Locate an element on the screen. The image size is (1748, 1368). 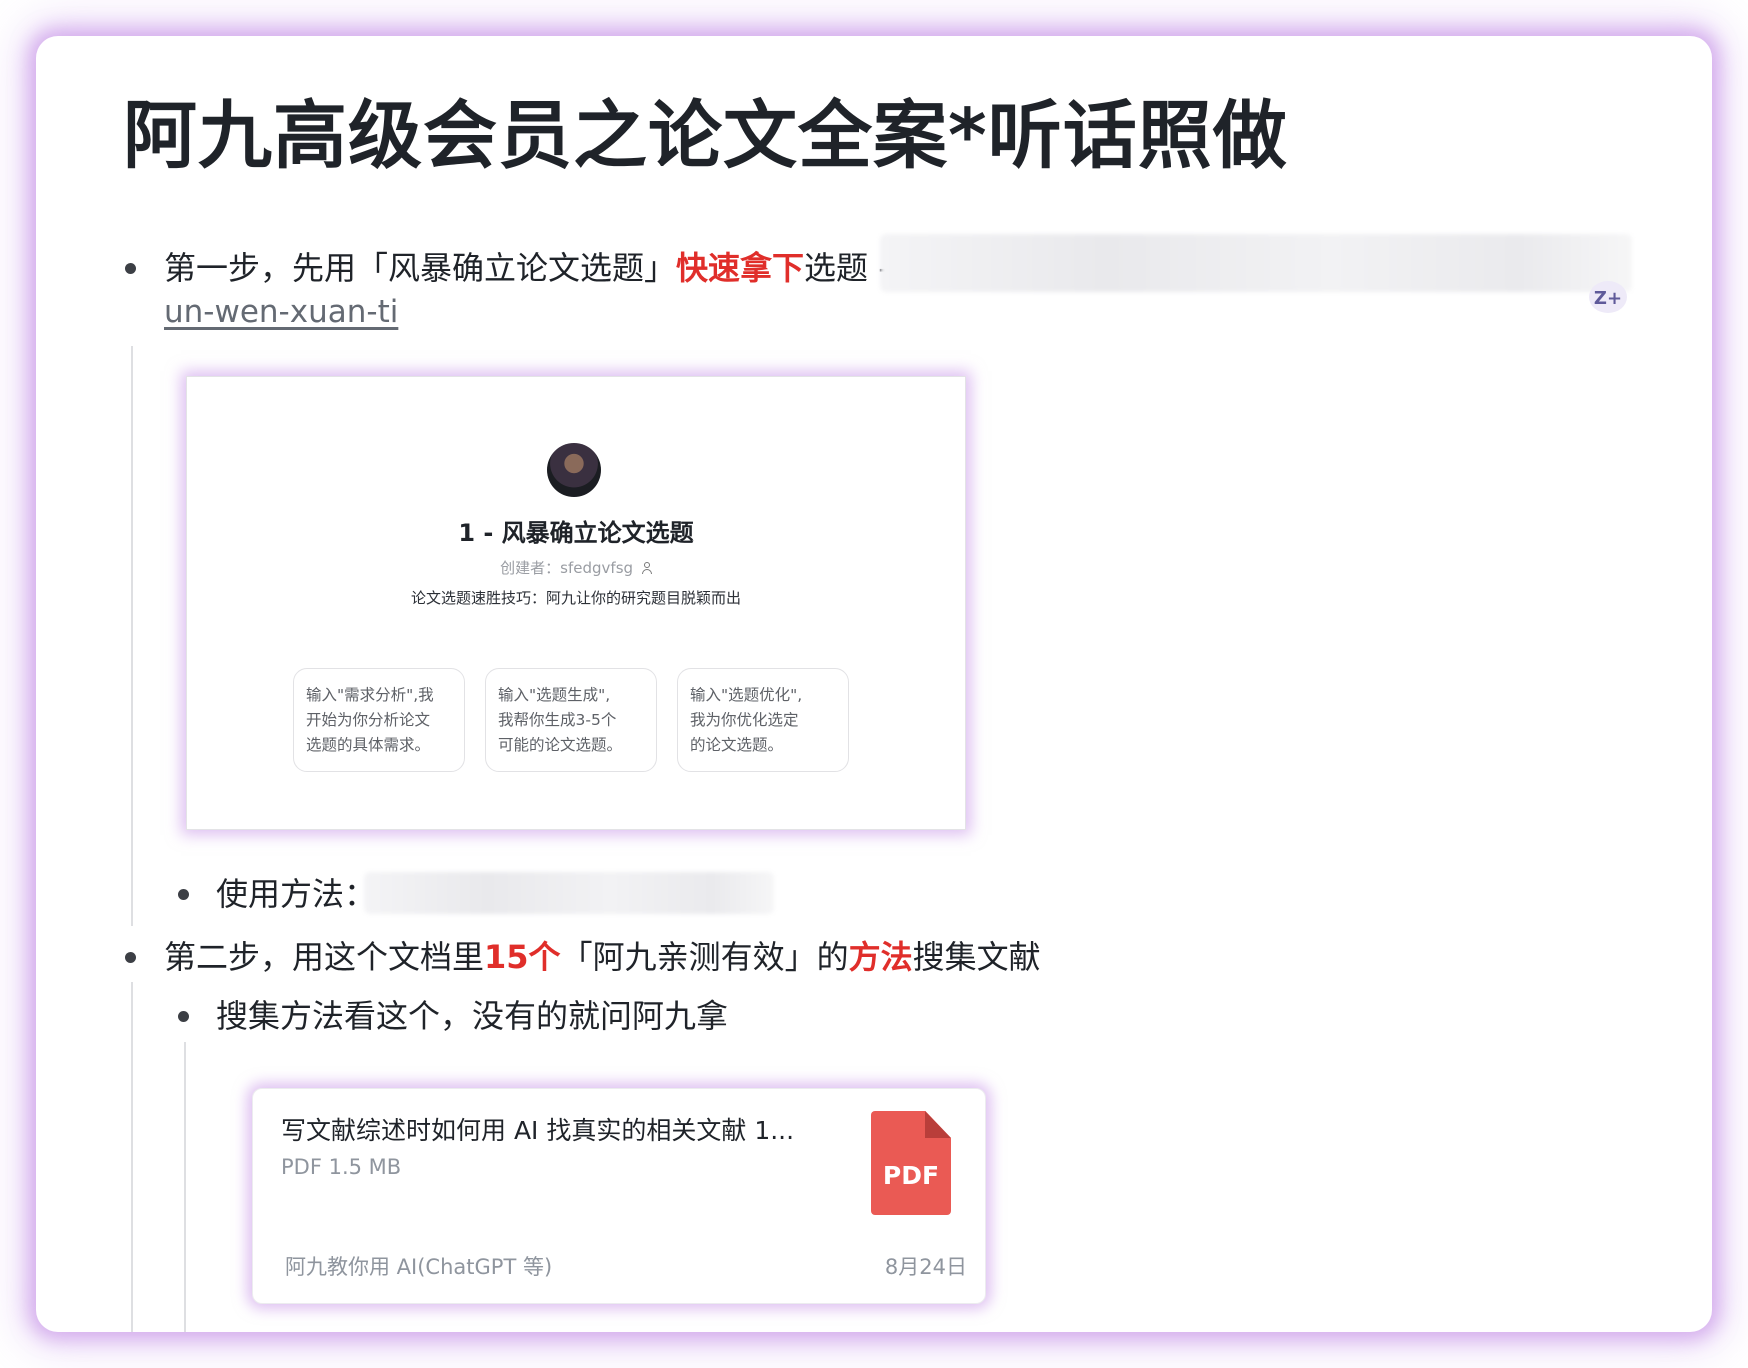
conversation-starter: 输入"需求分析",我 开始为你分析论文 选题的具体需求。 is located at coordinates (379, 720).